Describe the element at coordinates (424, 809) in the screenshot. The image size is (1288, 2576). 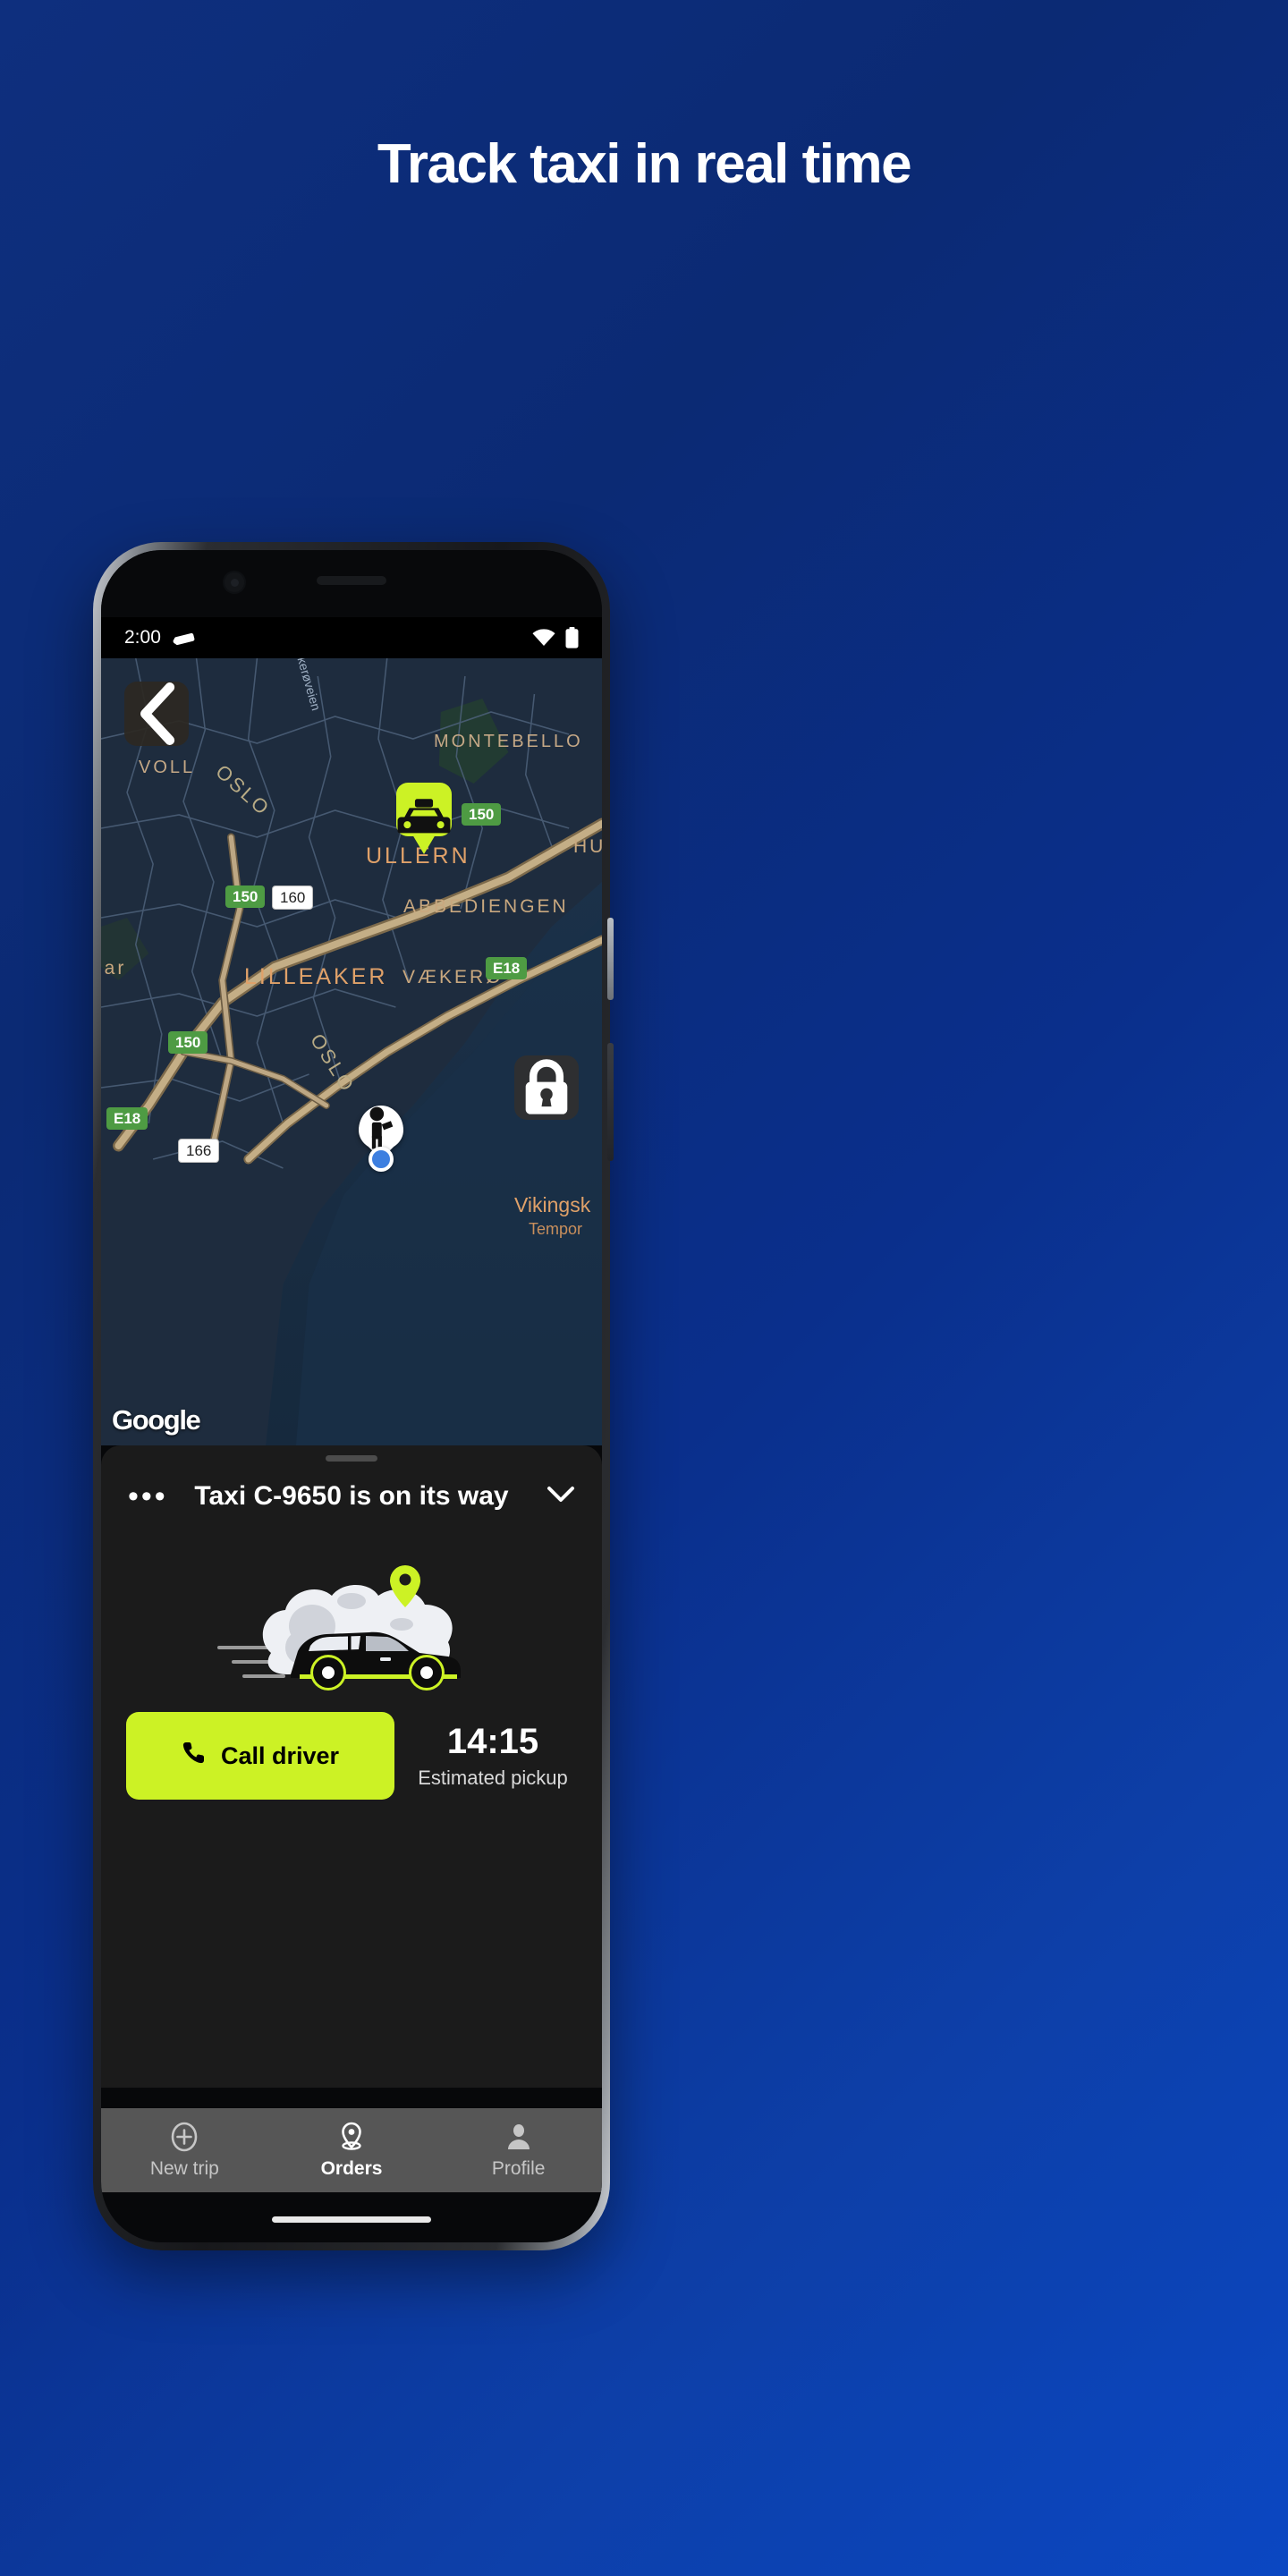
I see `taxi-icon` at that location.